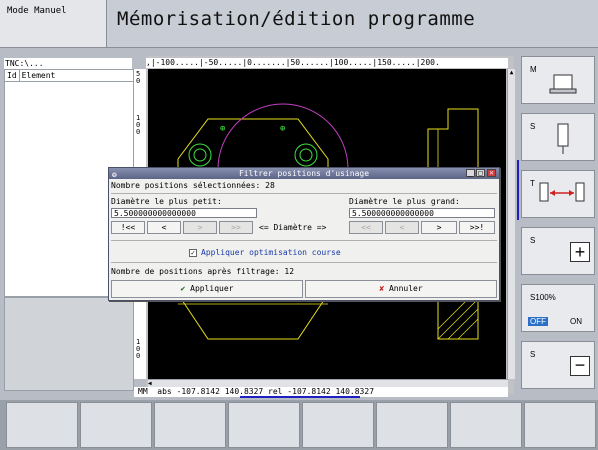 This screenshot has width=598, height=450. Describe the element at coordinates (543, 297) in the screenshot. I see `override-percent: S100%` at that location.